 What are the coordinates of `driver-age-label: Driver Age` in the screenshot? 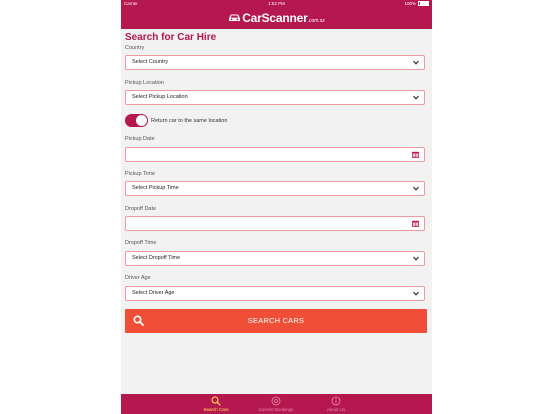 It's located at (138, 278).